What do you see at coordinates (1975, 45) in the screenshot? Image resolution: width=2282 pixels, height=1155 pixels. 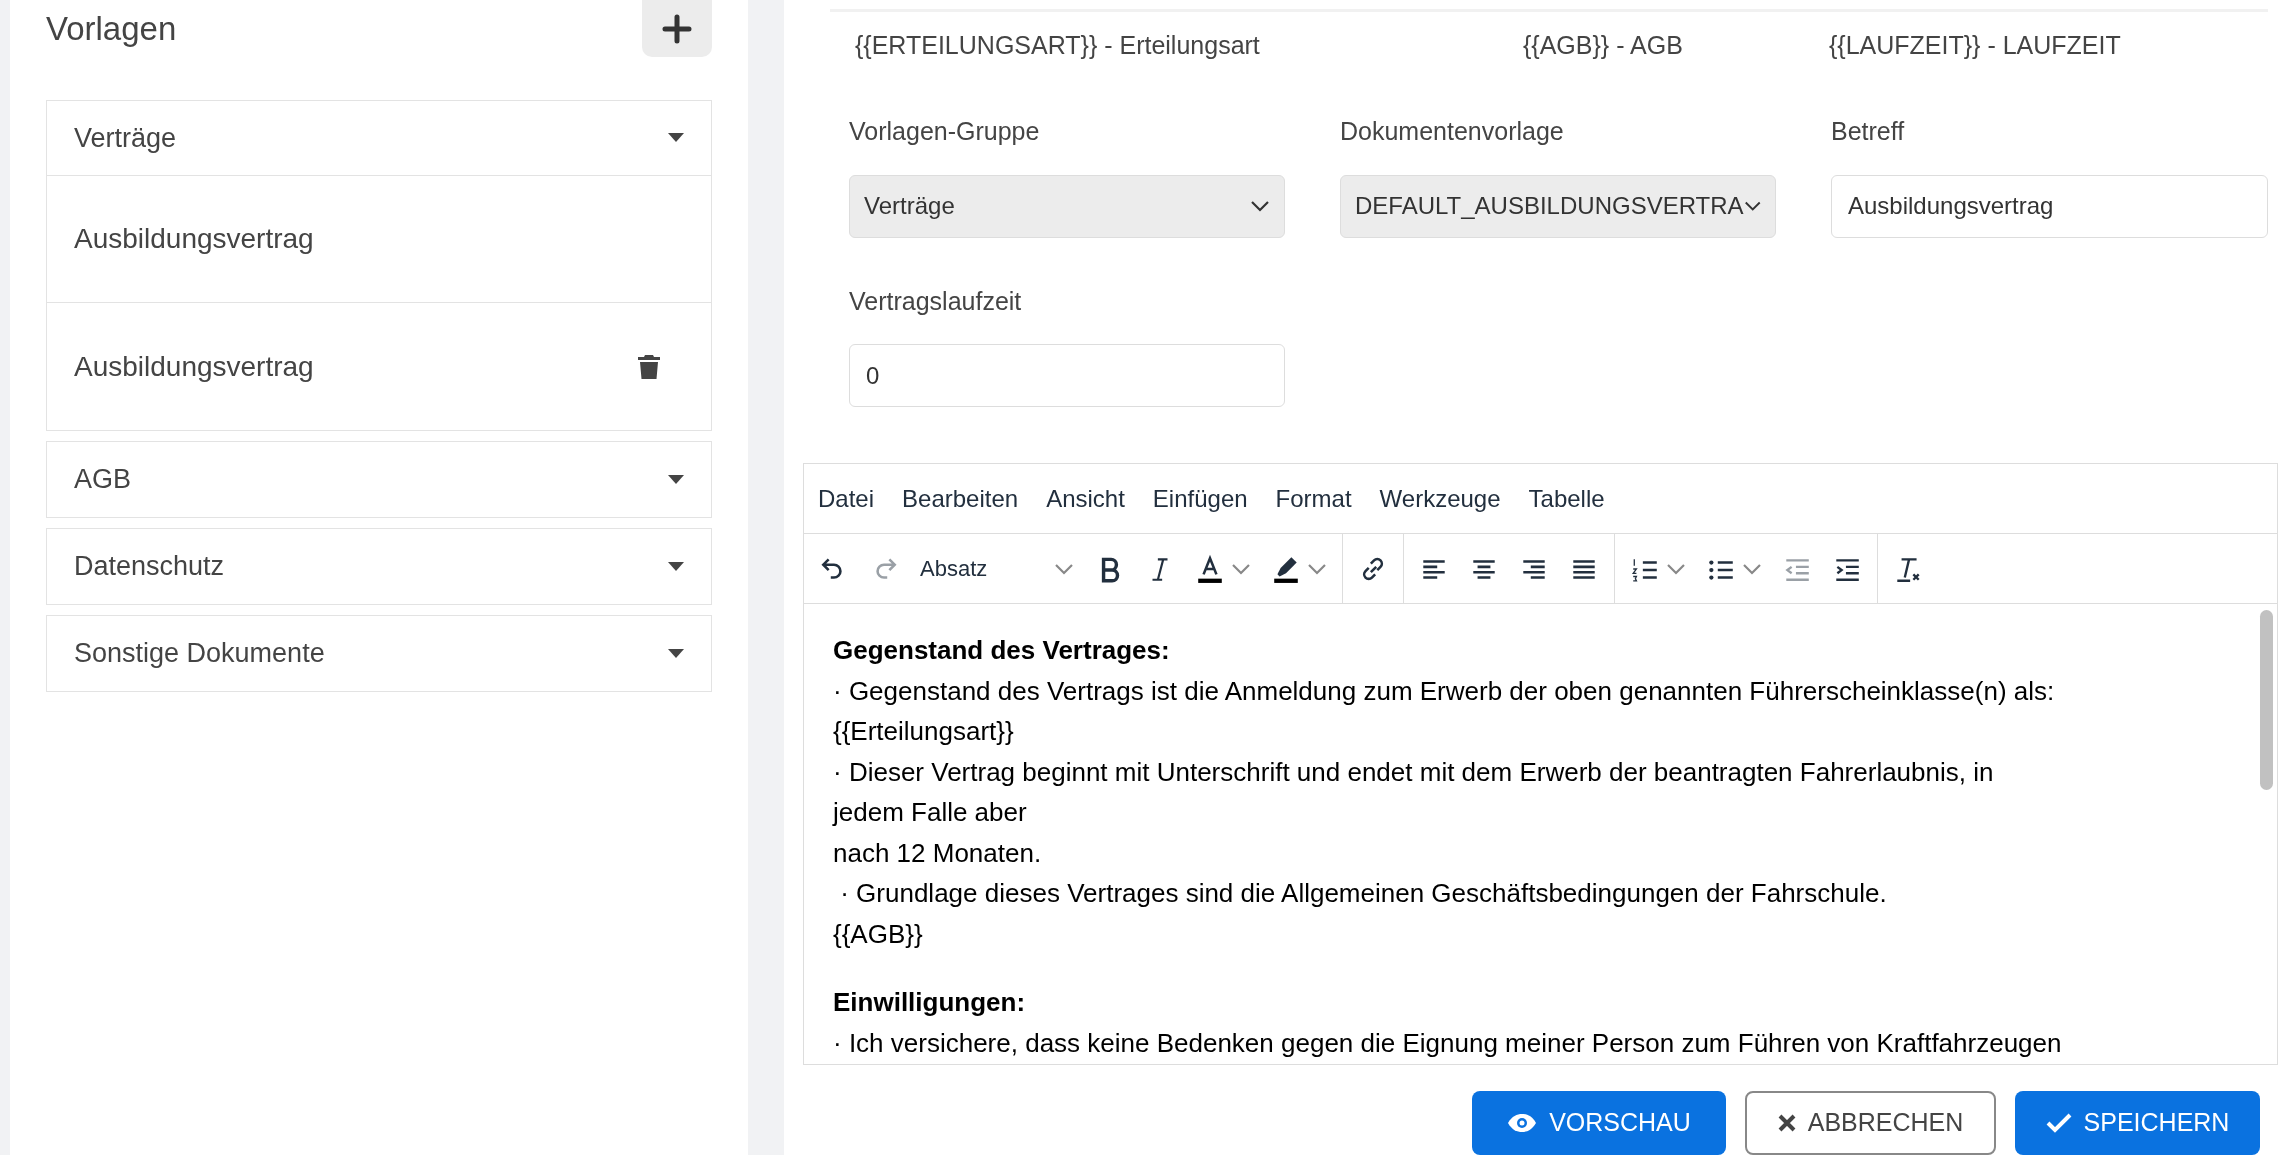 I see `placeholder-variable: {{LAUFZEIT}} - LAUFZEIT` at bounding box center [1975, 45].